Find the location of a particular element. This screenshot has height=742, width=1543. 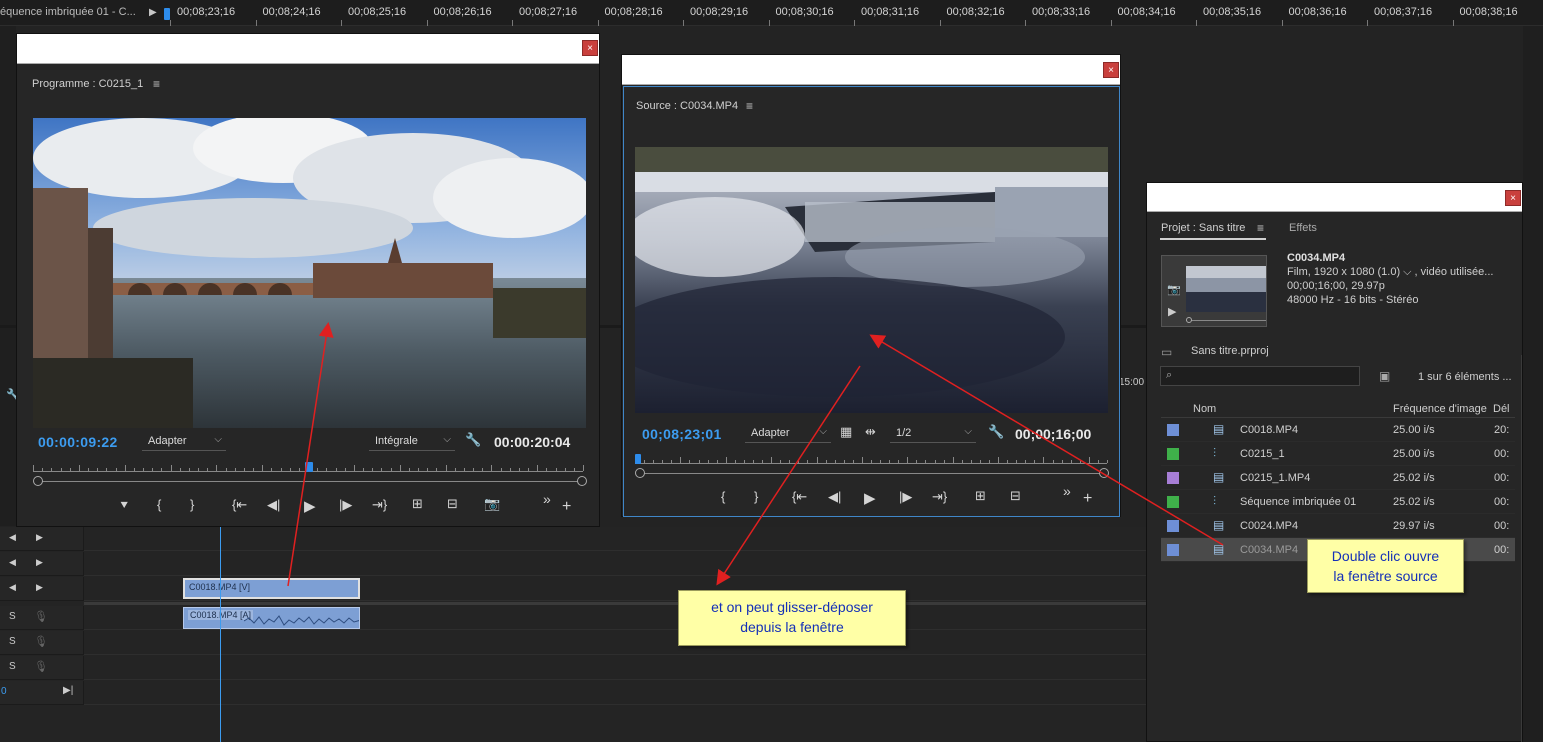

program-window-titlebar: × is located at coordinates (308, 49).